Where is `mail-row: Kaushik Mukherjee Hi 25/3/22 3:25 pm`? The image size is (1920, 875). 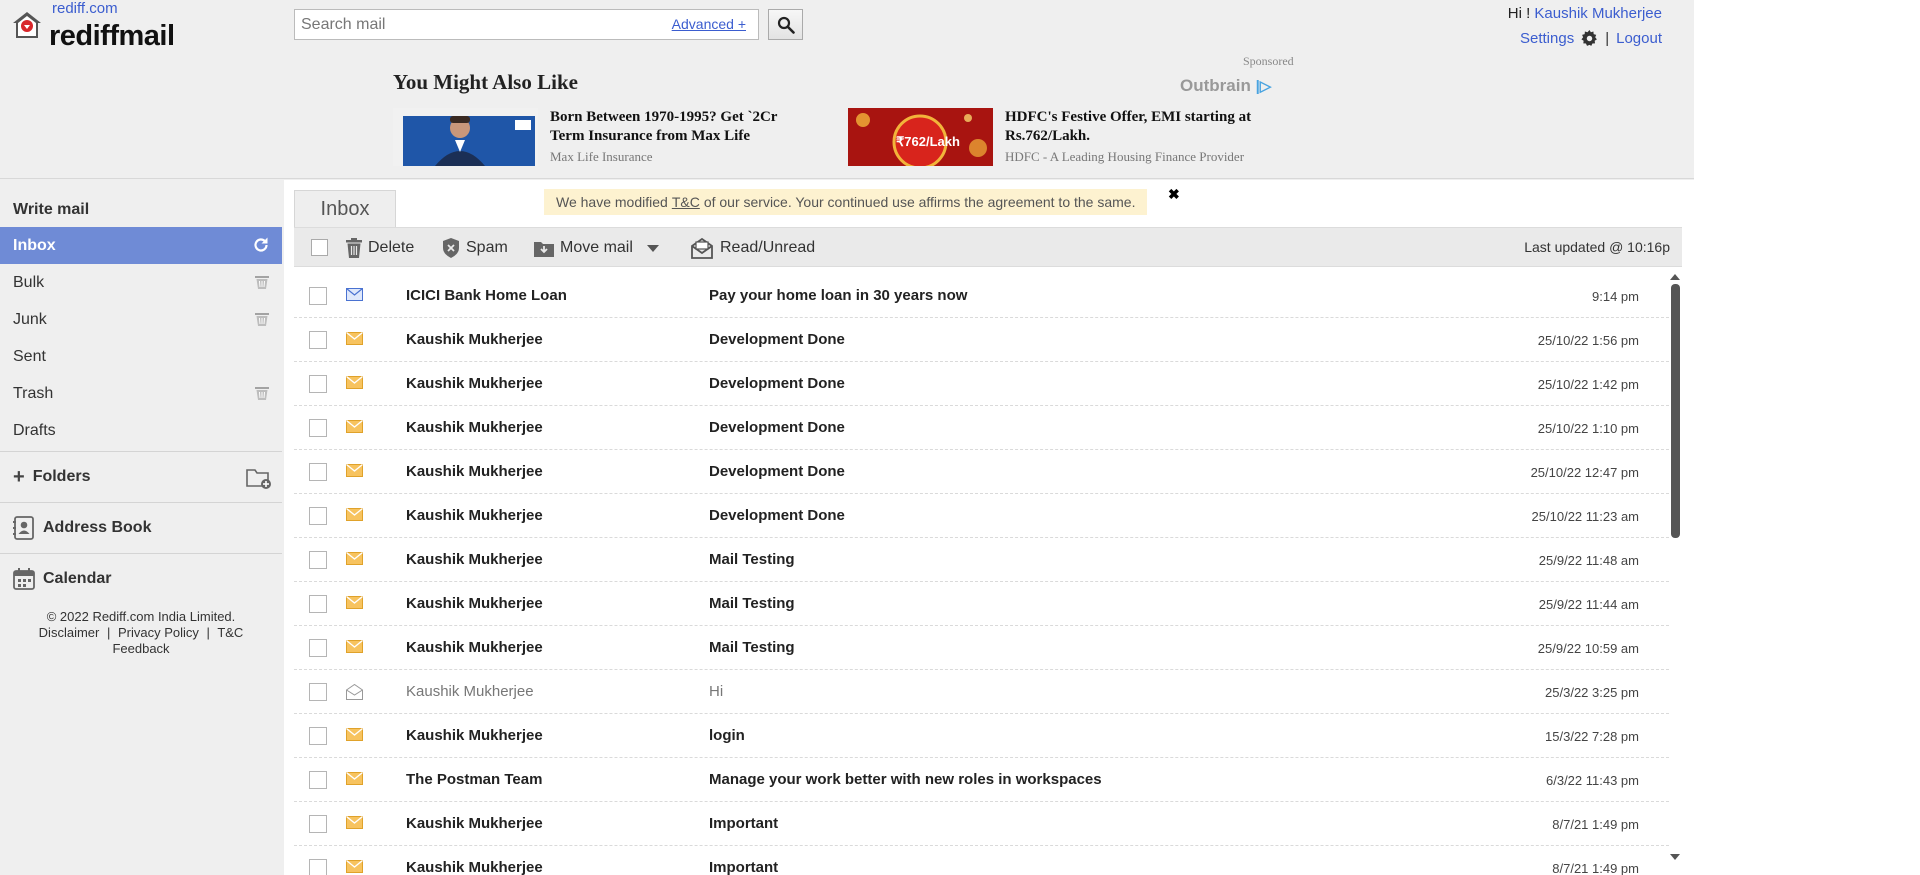 mail-row: Kaushik Mukherjee Hi 25/3/22 3:25 pm is located at coordinates (981, 692).